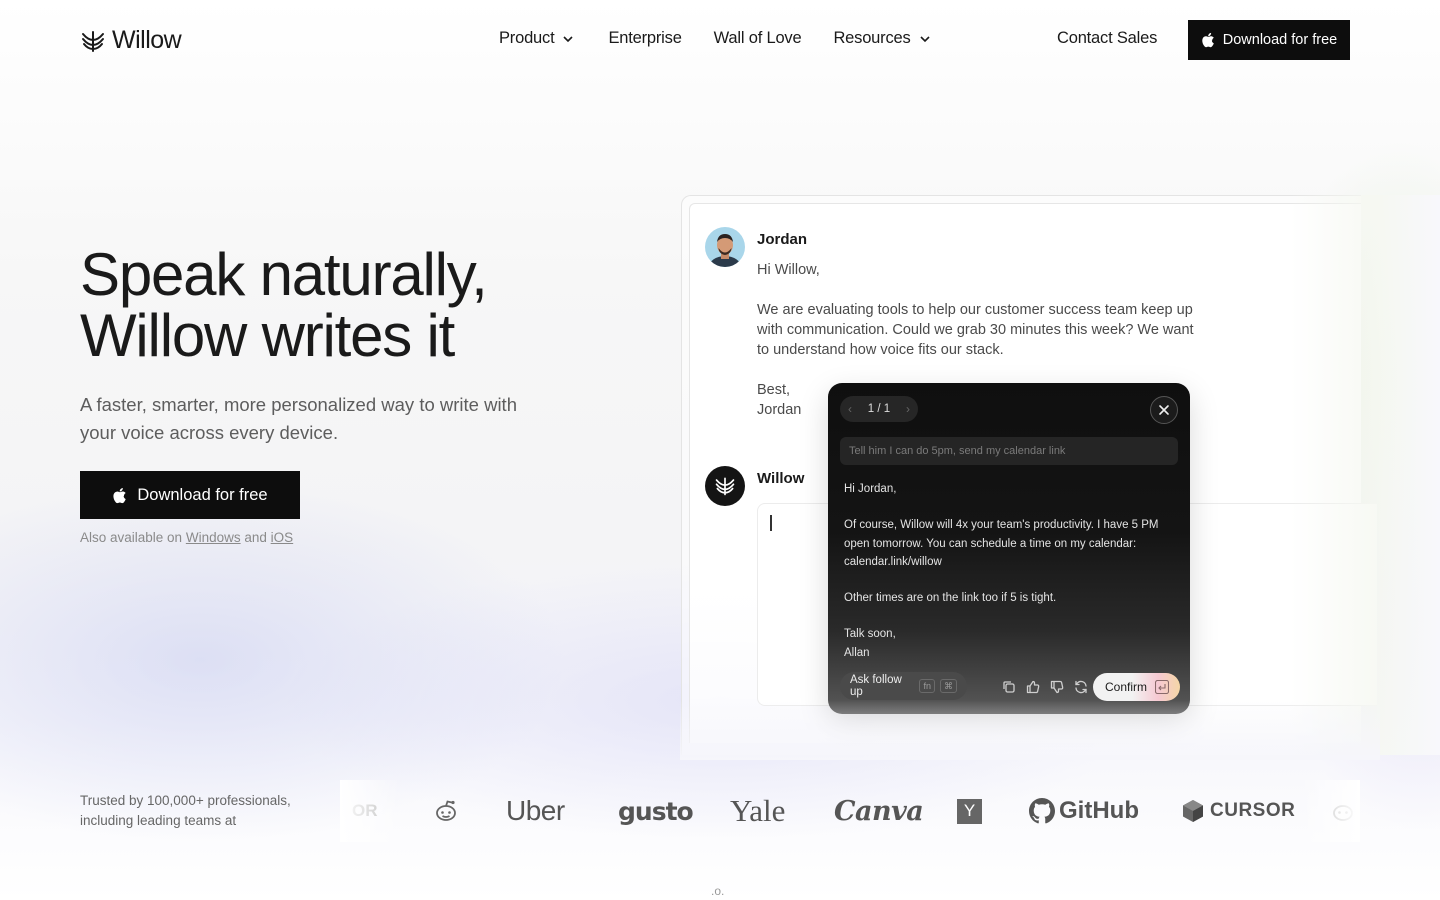 Image resolution: width=1440 pixels, height=900 pixels. What do you see at coordinates (537, 38) in the screenshot?
I see `nav-product: Product` at bounding box center [537, 38].